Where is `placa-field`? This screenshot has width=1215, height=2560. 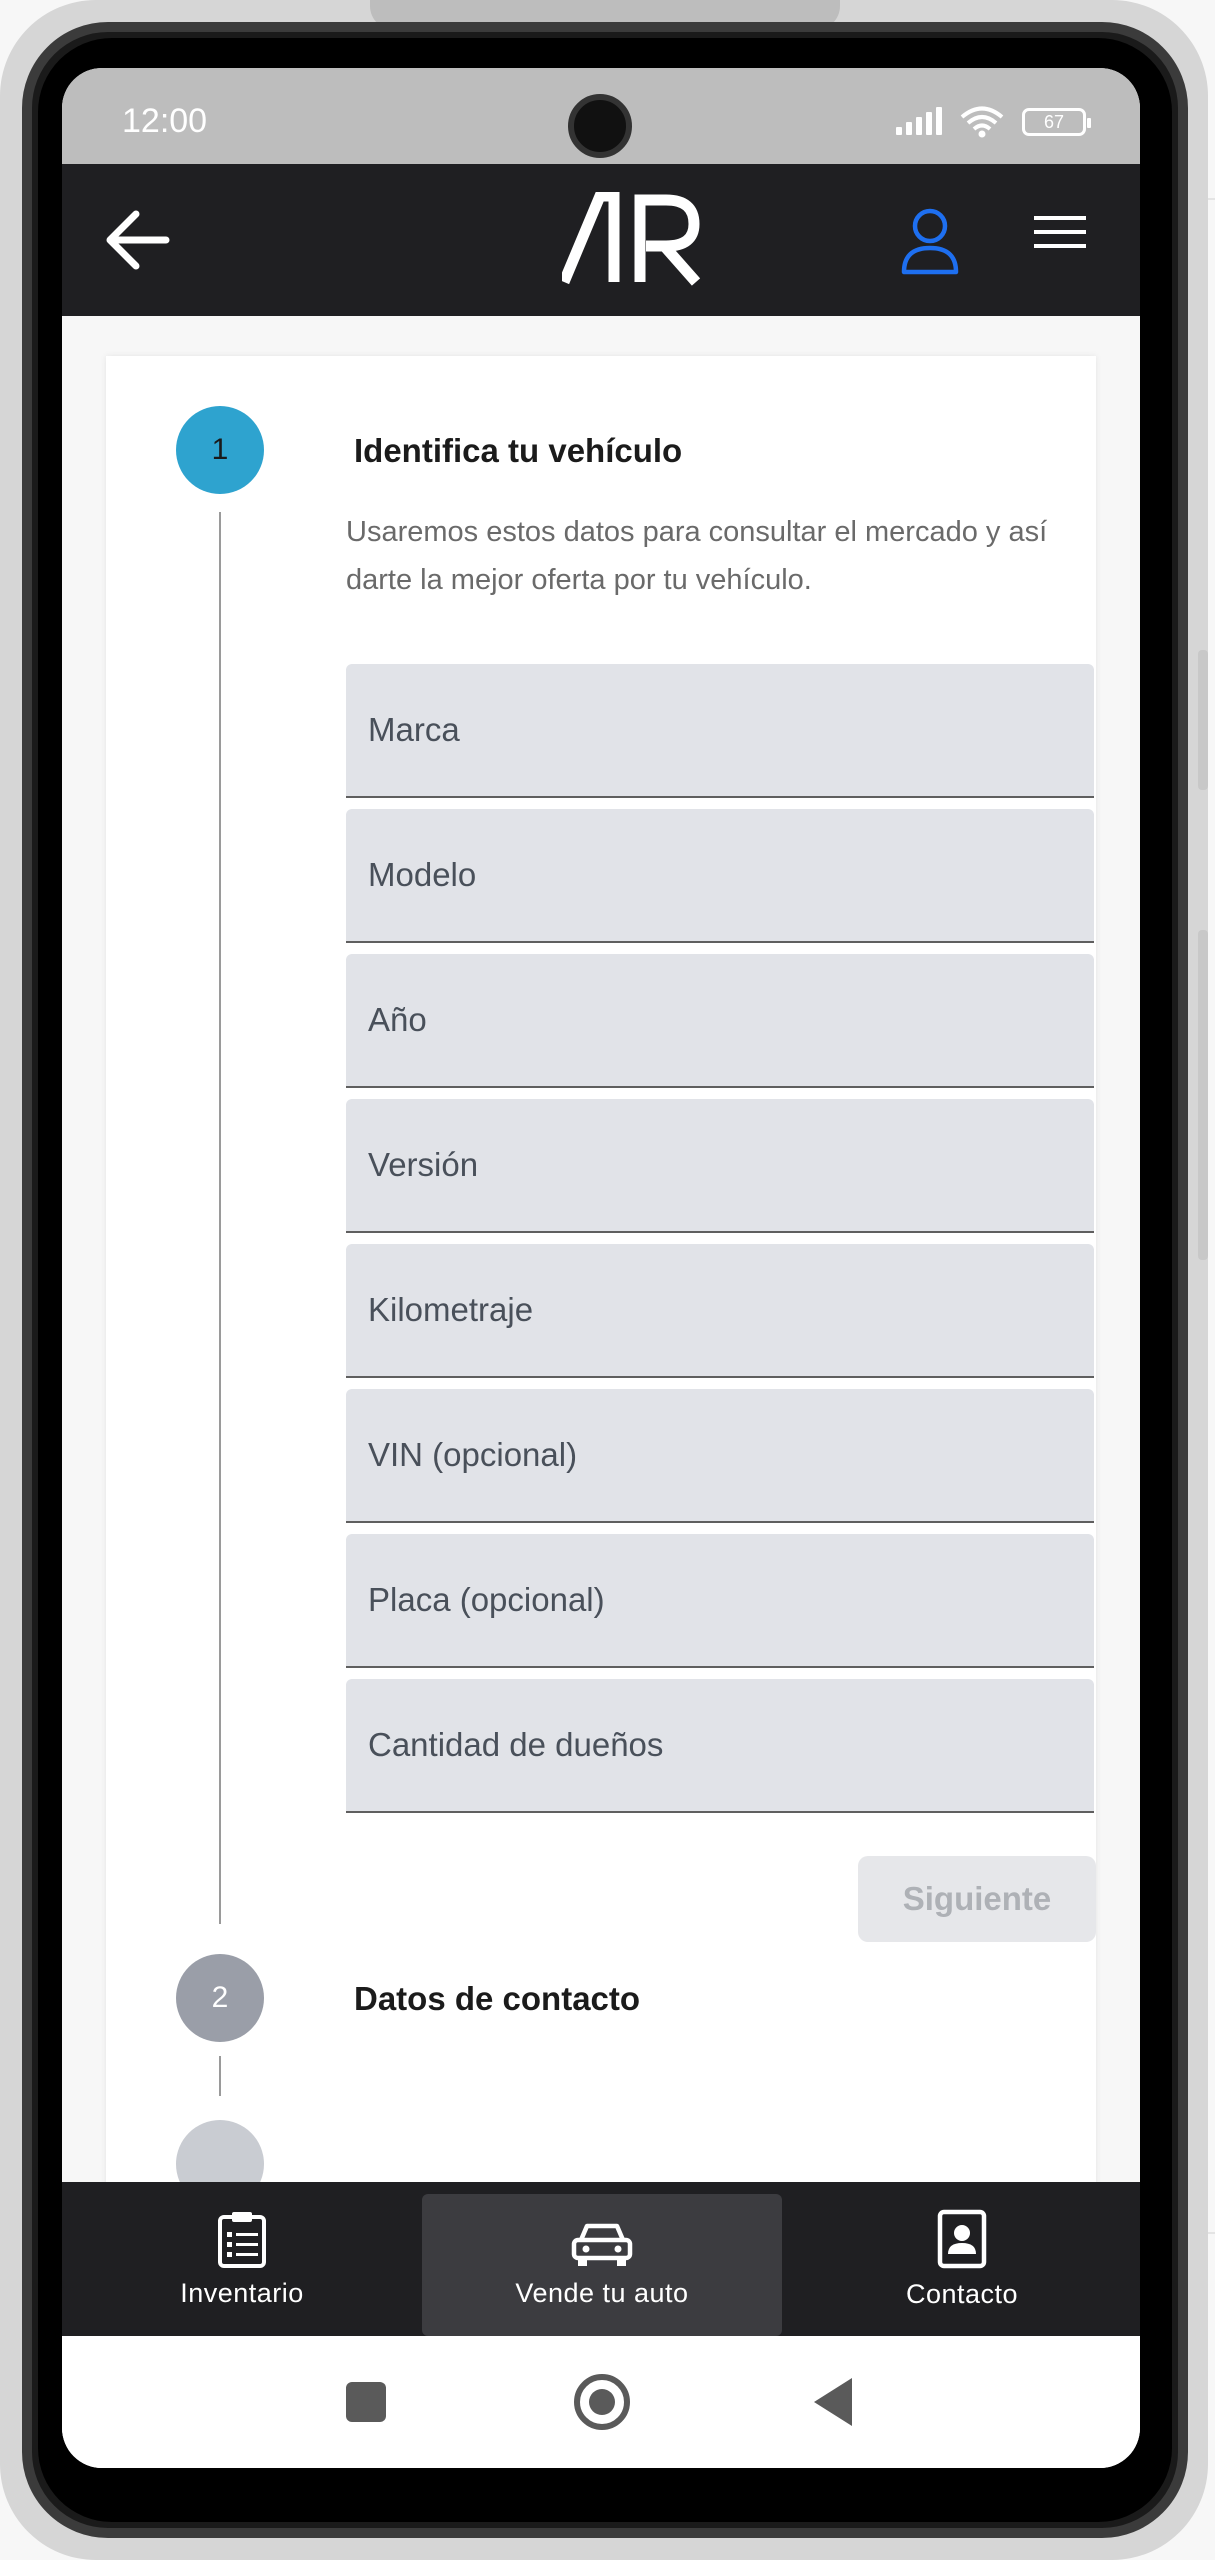
placa-field is located at coordinates (720, 1601).